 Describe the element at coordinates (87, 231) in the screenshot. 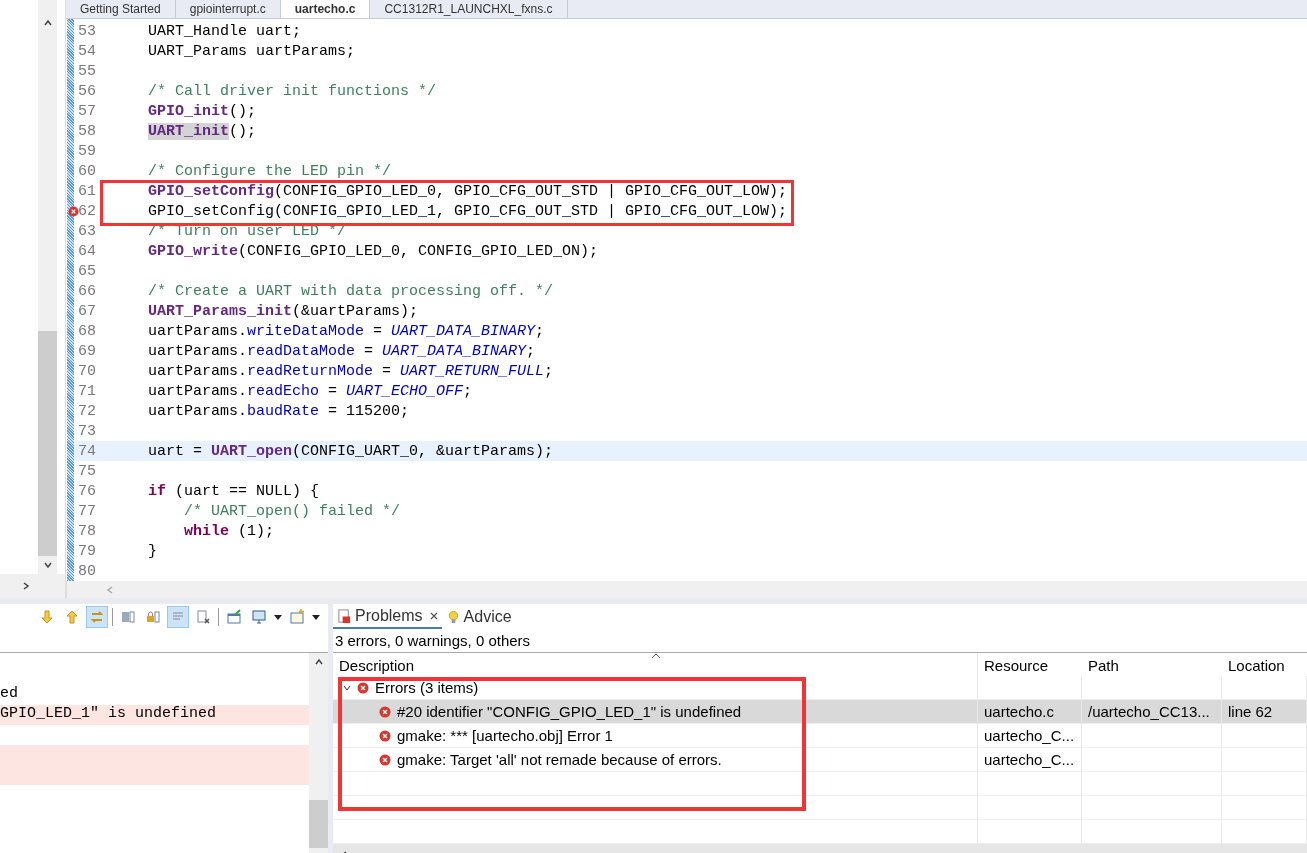

I see `line-number: 63` at that location.